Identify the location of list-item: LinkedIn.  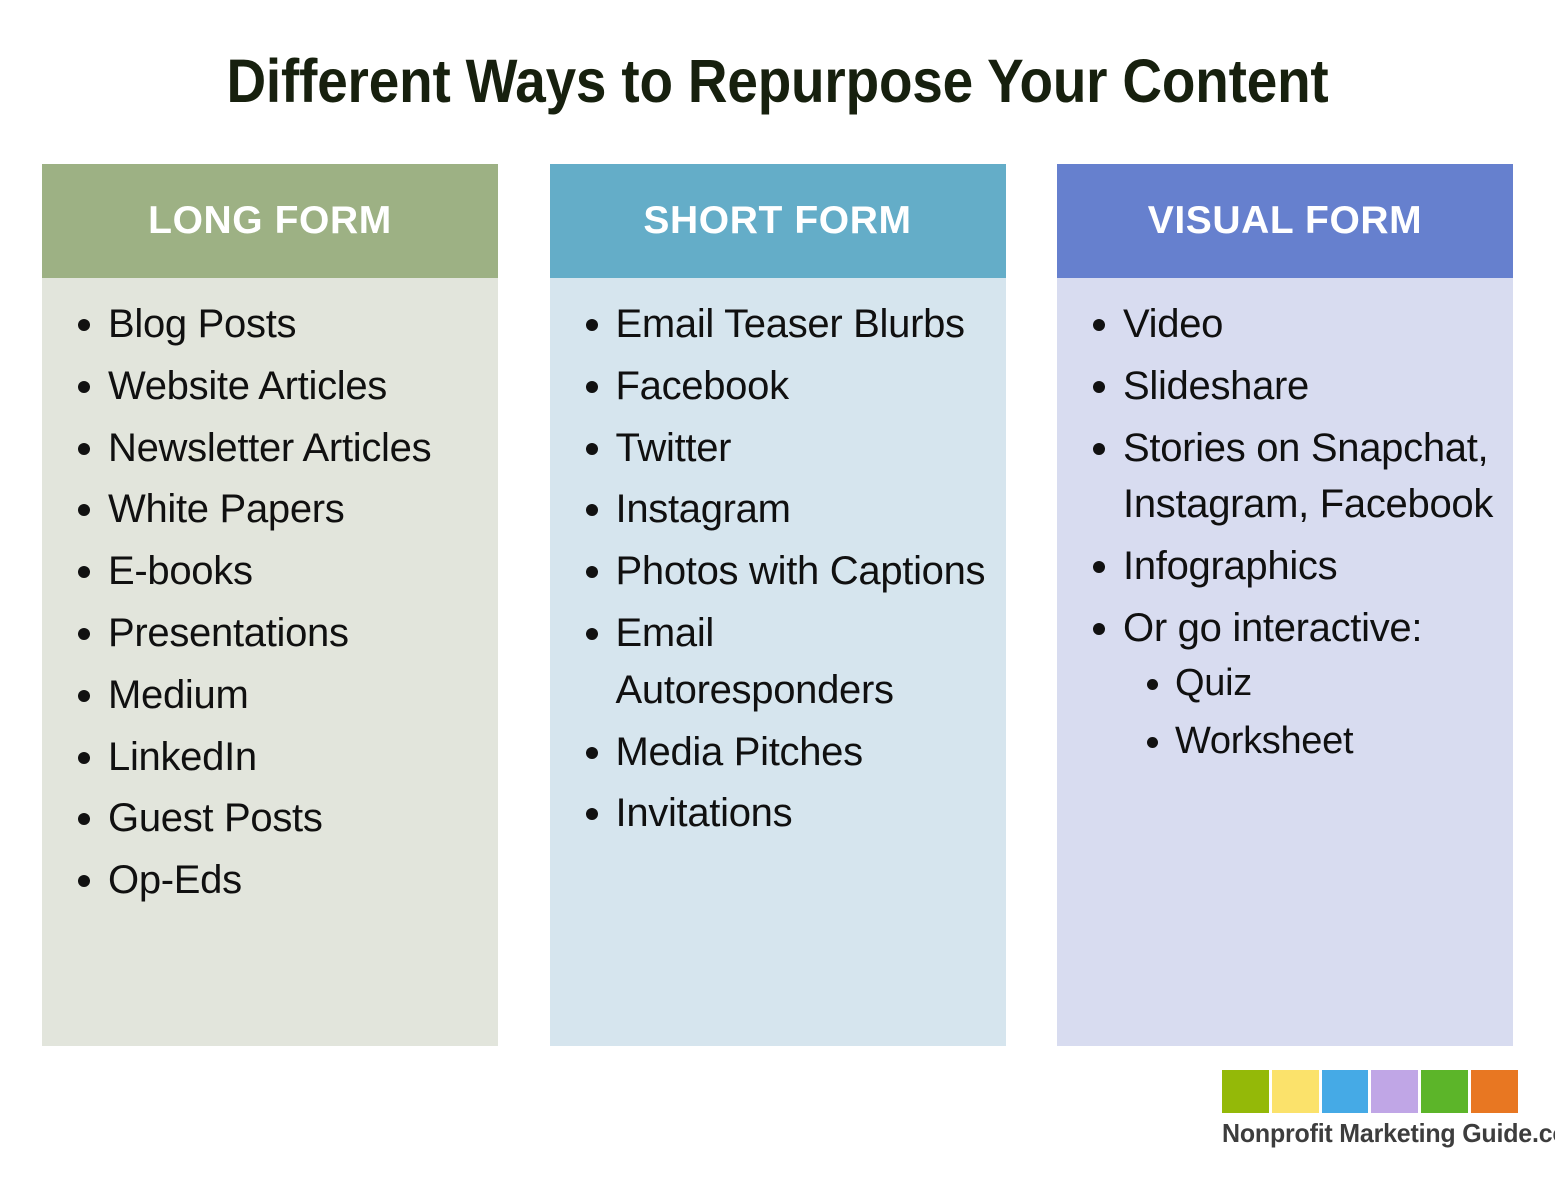
(270, 757).